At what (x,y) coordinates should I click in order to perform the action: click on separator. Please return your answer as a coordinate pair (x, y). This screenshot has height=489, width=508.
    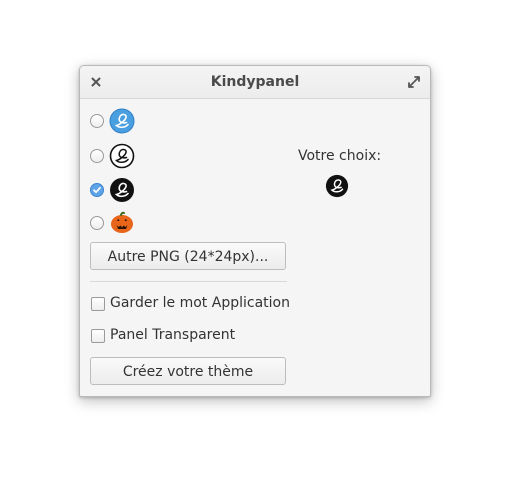
    Looking at the image, I should click on (188, 281).